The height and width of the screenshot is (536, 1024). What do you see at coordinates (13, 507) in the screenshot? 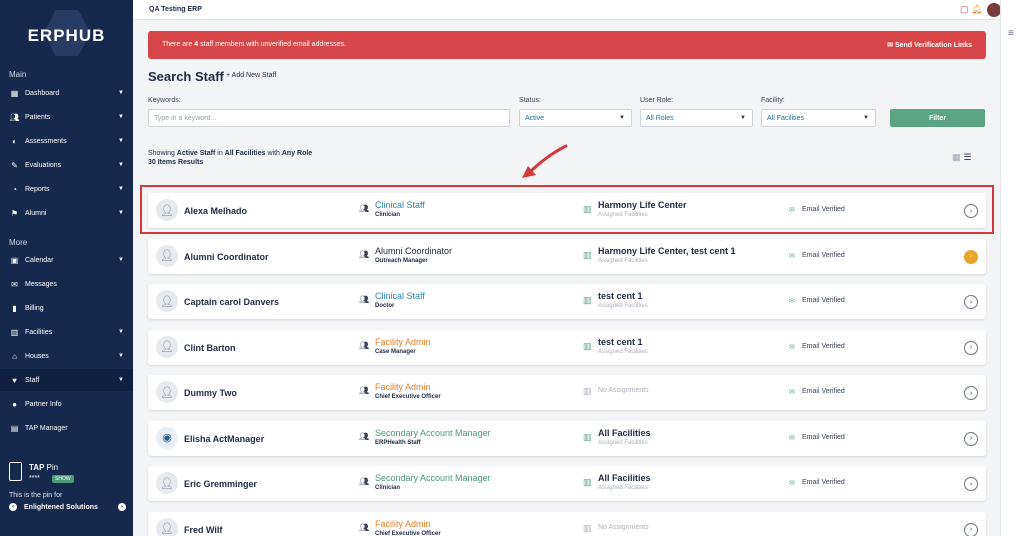
I see `chevron-left-icon: ‹` at bounding box center [13, 507].